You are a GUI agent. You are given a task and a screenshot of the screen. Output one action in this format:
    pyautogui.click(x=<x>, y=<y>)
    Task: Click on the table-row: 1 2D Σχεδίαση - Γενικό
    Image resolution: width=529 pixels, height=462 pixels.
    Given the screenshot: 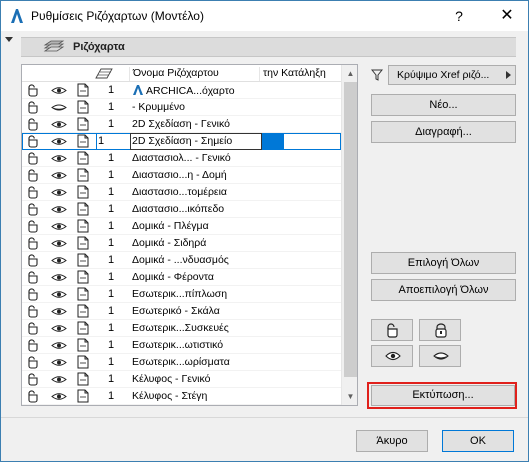 What is the action you would take?
    pyautogui.click(x=181, y=124)
    